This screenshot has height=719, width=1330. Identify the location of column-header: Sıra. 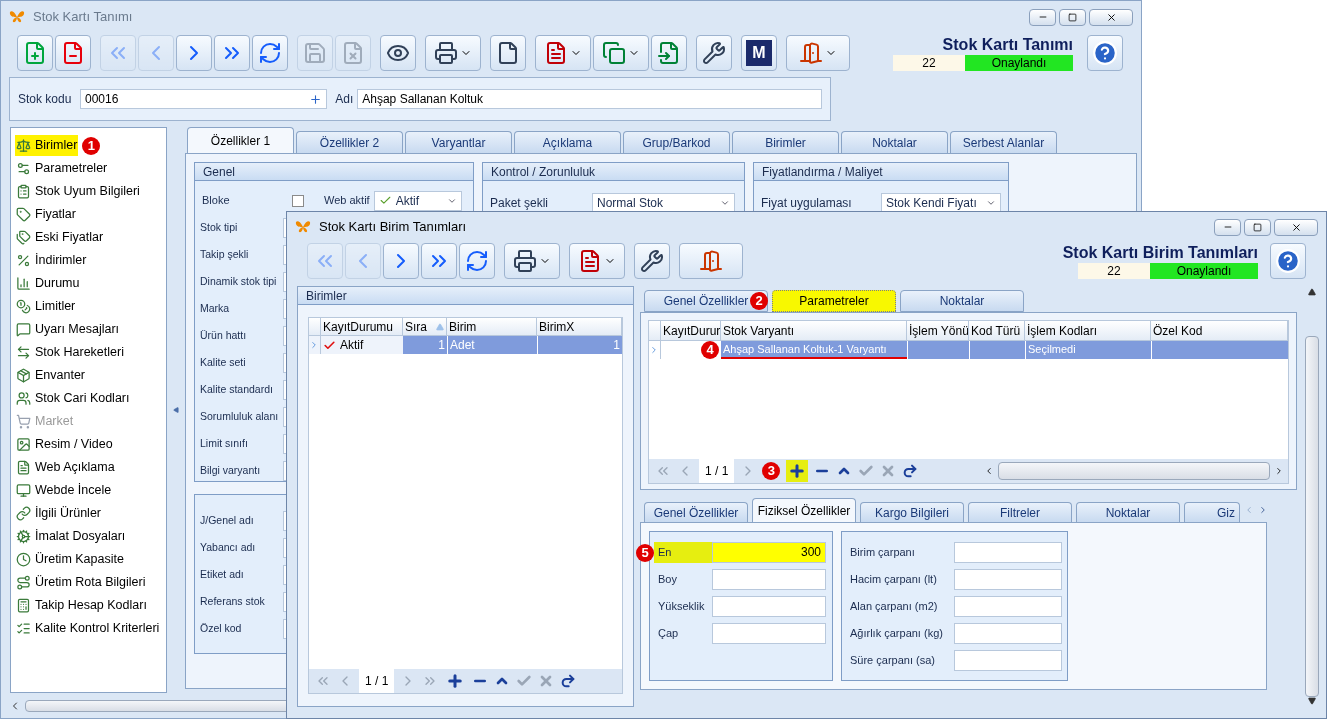
(425, 326).